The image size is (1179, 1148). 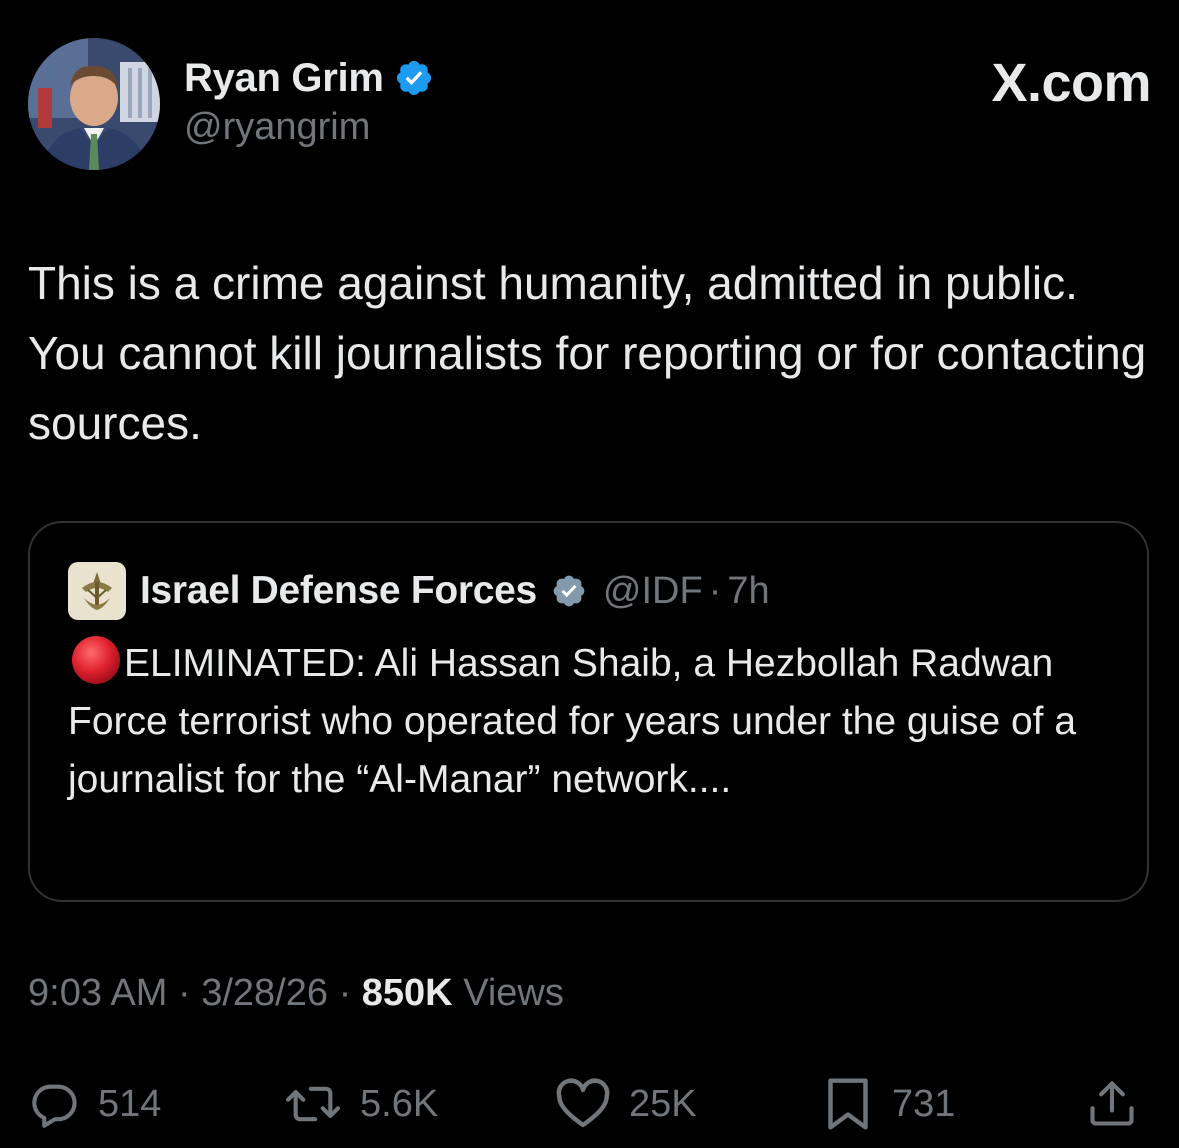 I want to click on quoted-tweet-header: Israel Defense Forces @IDF · 7h, so click(x=419, y=591).